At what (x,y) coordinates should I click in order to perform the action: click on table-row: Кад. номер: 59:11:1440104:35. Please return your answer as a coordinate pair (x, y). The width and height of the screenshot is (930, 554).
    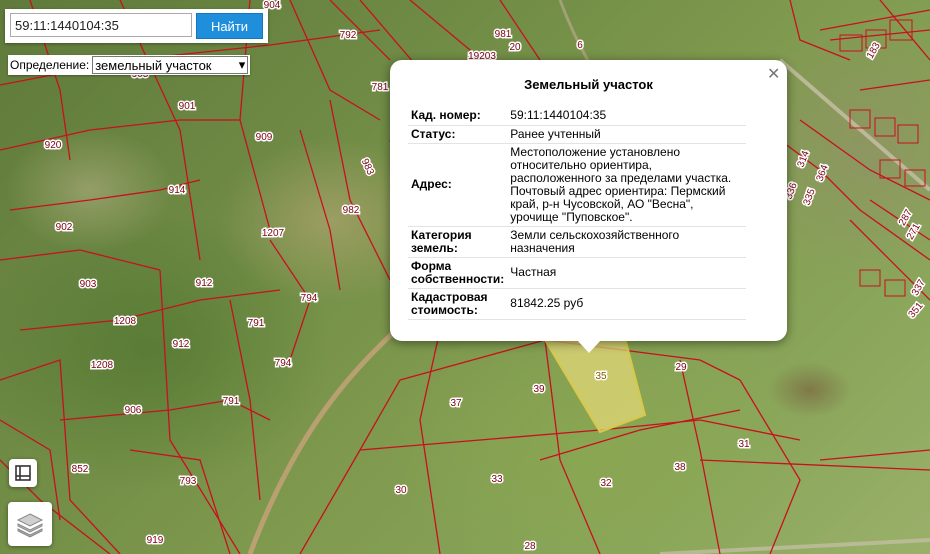
    Looking at the image, I should click on (577, 116).